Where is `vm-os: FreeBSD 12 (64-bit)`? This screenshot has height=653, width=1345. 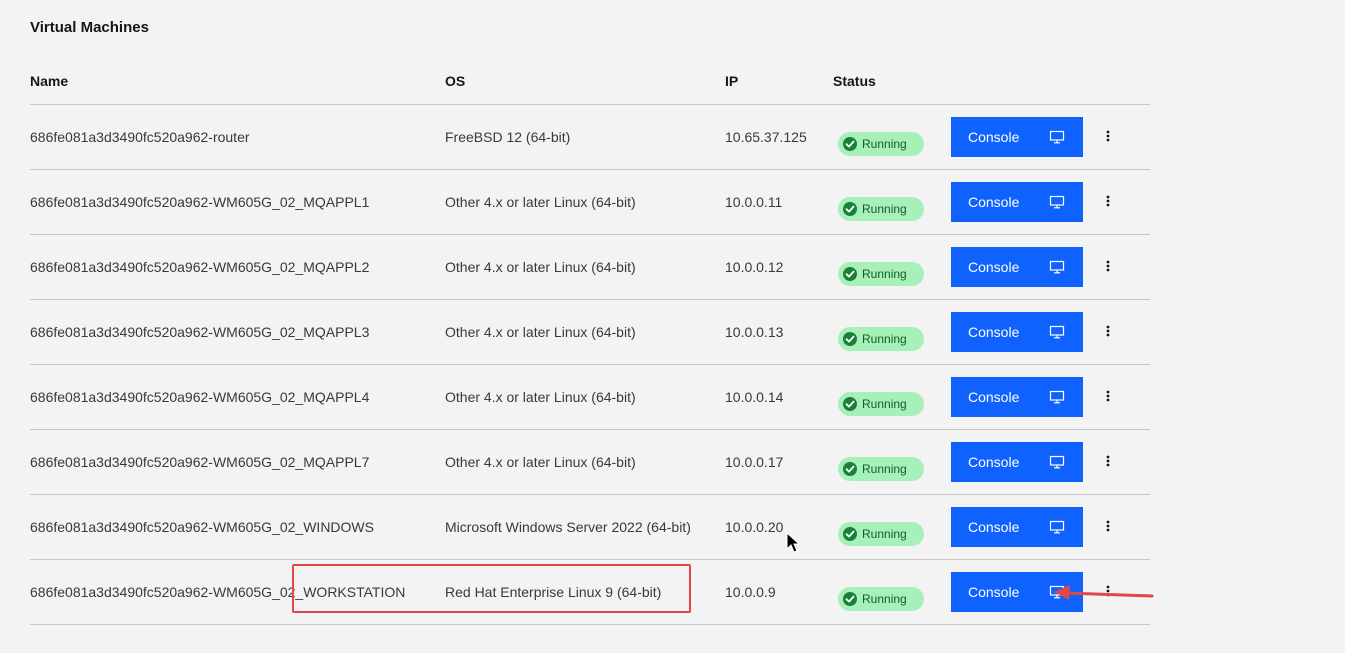
vm-os: FreeBSD 12 (64-bit) is located at coordinates (508, 137).